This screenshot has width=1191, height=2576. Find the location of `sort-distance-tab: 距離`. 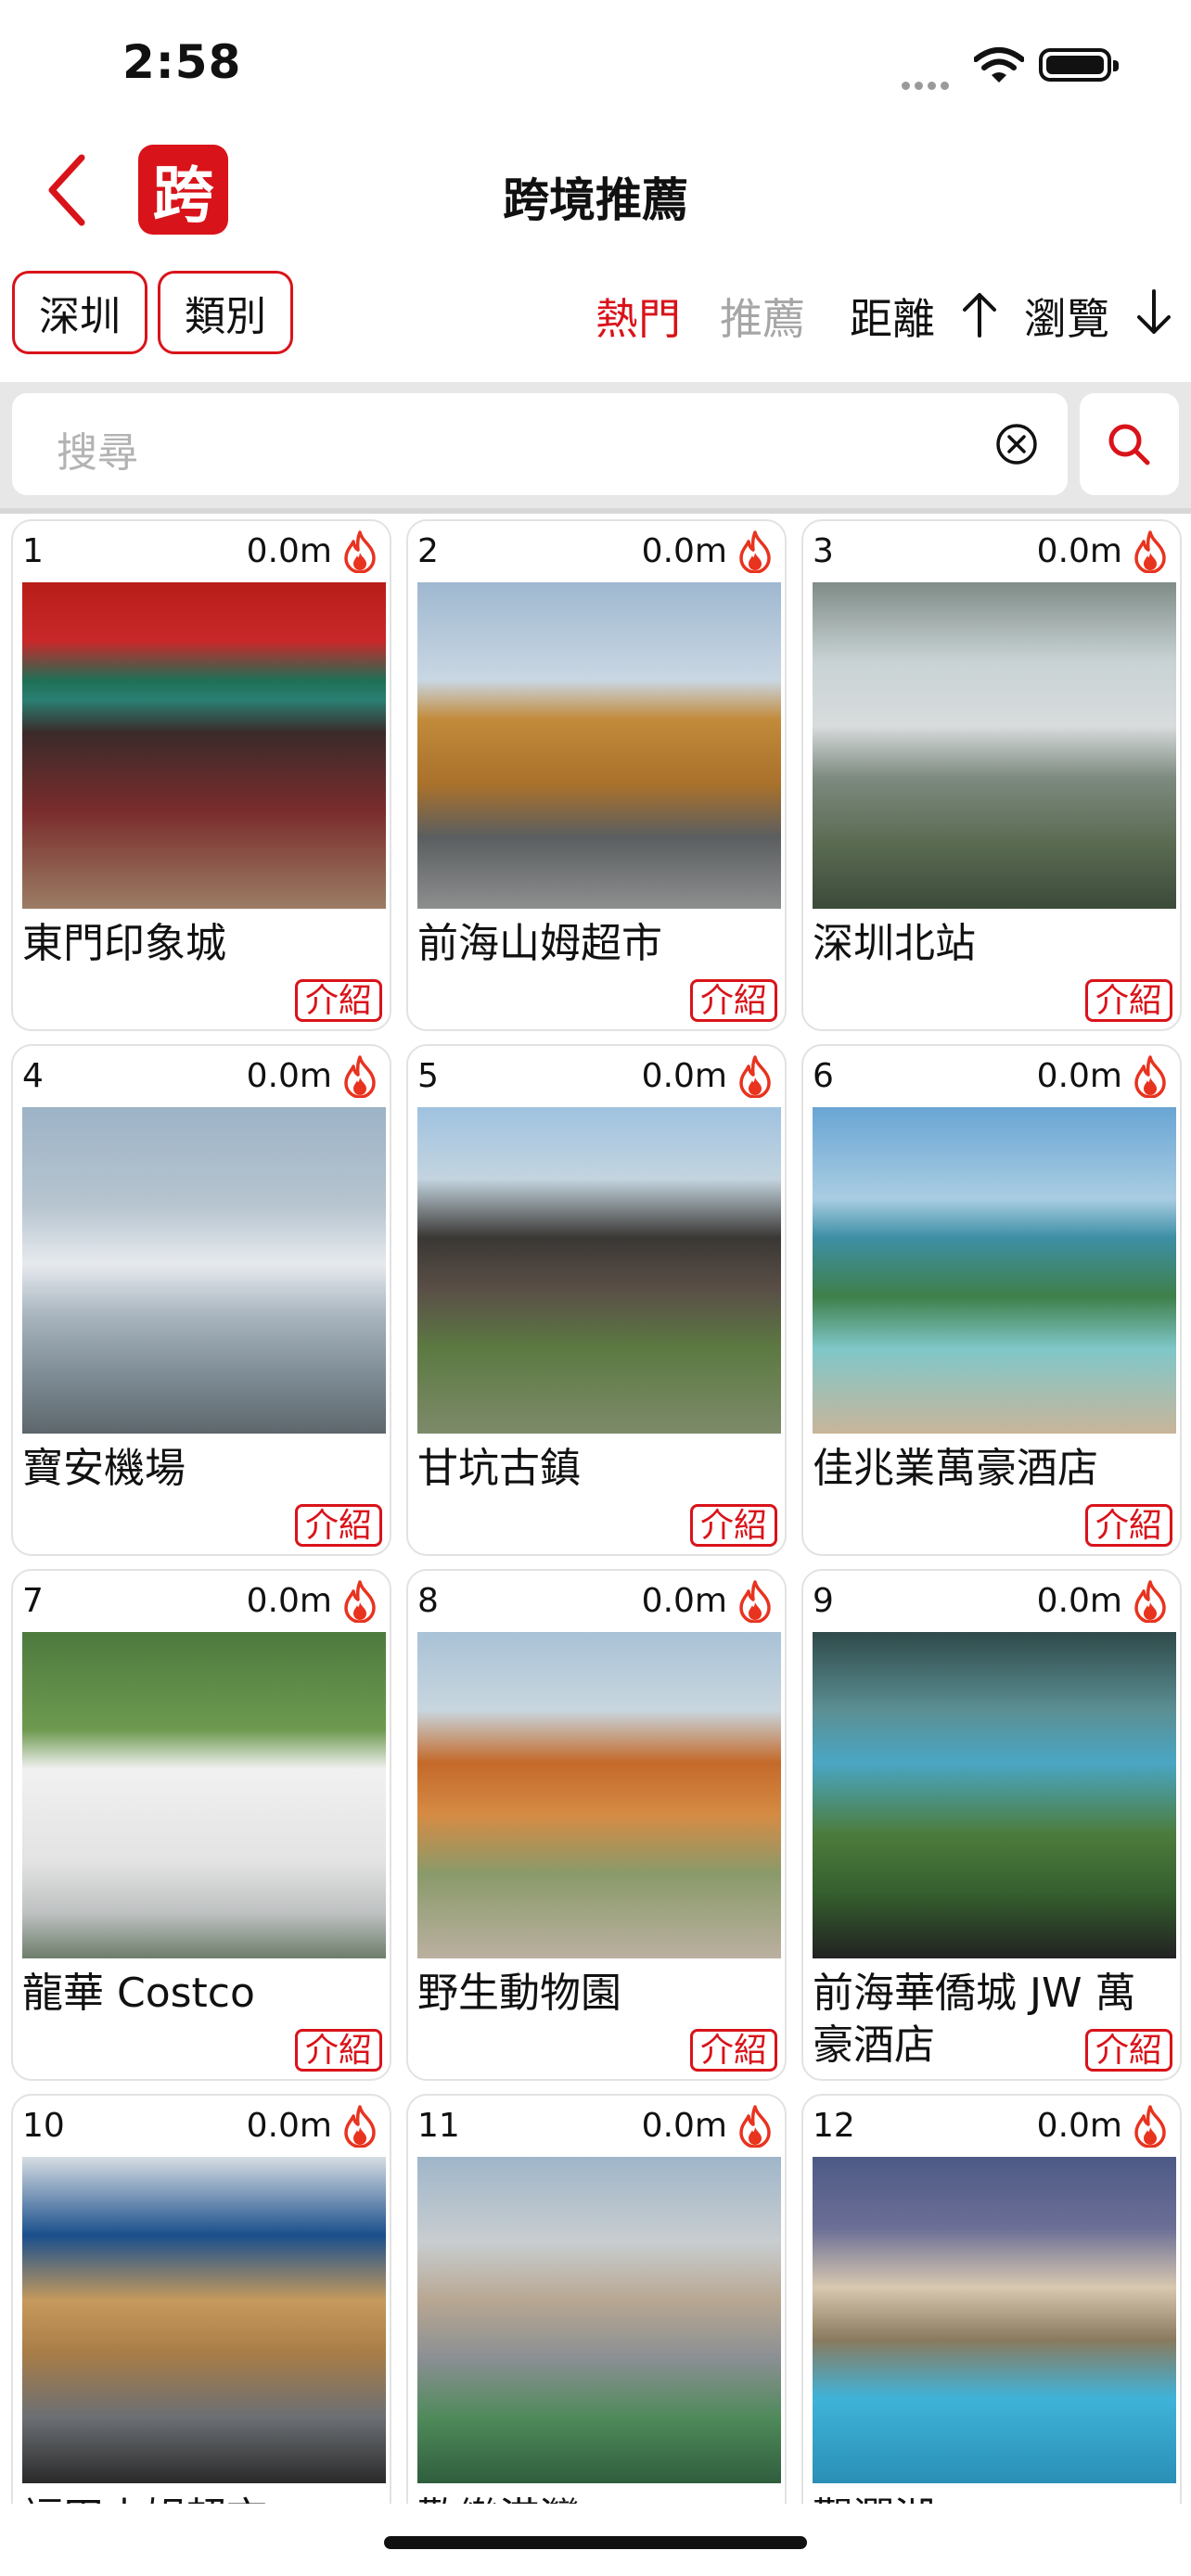

sort-distance-tab: 距離 is located at coordinates (892, 316).